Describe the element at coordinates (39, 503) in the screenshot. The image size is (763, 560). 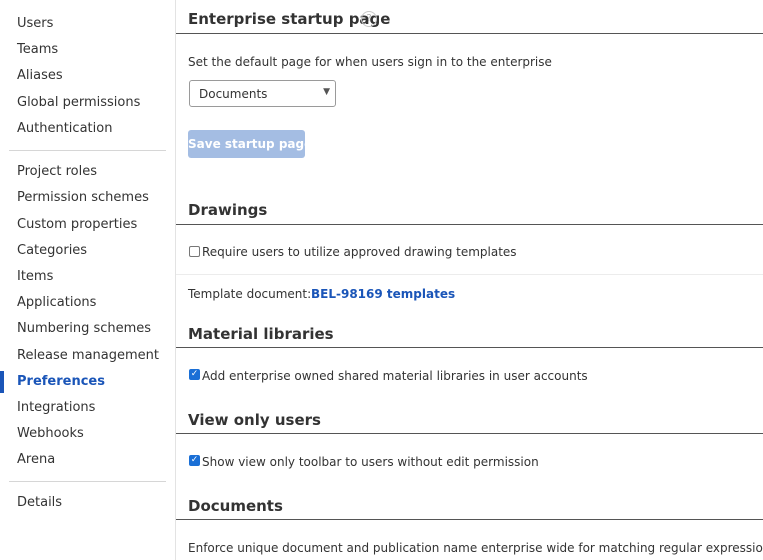
I see `sidebar-item-details: Details` at that location.